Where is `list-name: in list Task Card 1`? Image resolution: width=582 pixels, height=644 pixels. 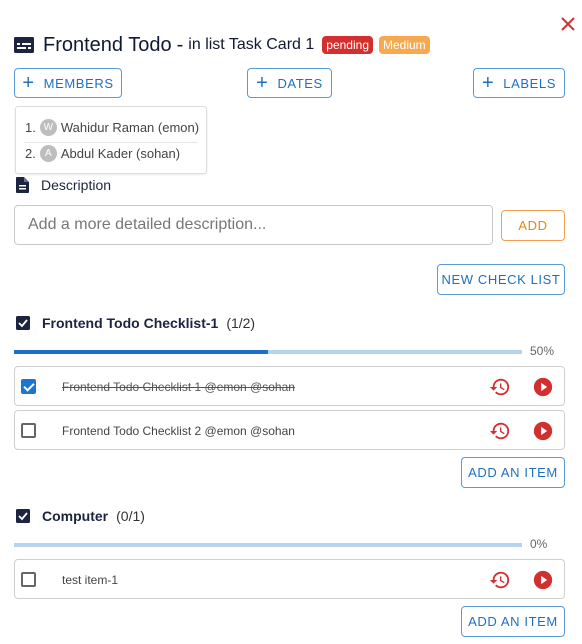
list-name: in list Task Card 1 is located at coordinates (251, 44).